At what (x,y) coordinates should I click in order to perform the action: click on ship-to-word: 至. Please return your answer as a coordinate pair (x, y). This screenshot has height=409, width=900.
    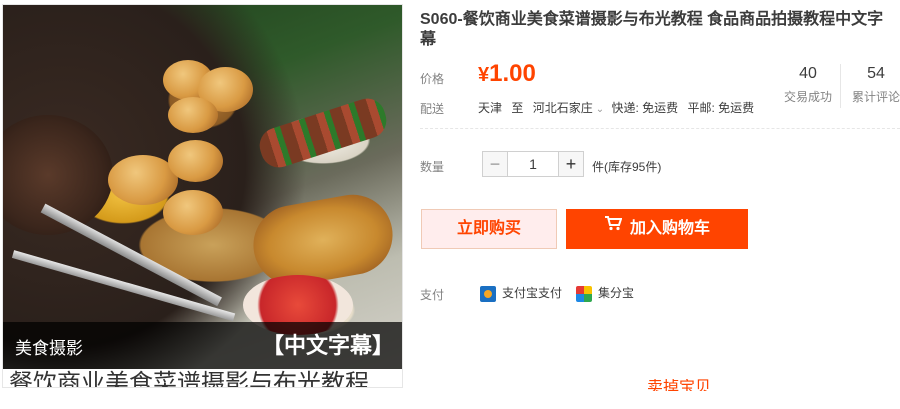
    Looking at the image, I should click on (517, 108).